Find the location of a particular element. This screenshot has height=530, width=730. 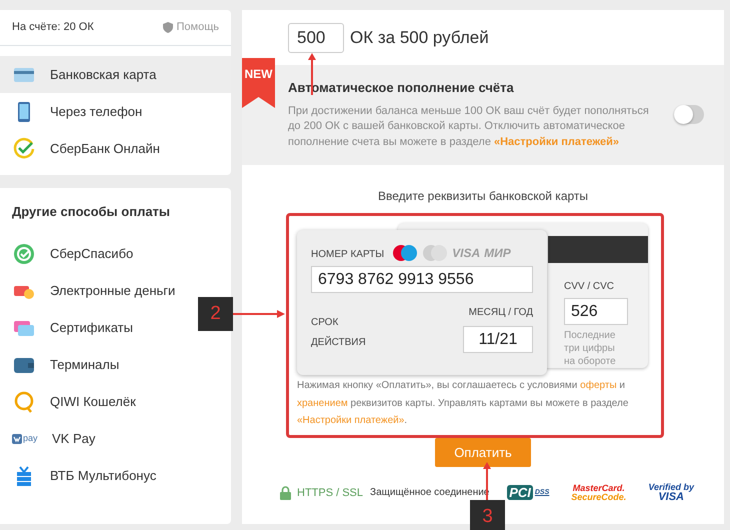

new-ribbon: NEW is located at coordinates (258, 83).